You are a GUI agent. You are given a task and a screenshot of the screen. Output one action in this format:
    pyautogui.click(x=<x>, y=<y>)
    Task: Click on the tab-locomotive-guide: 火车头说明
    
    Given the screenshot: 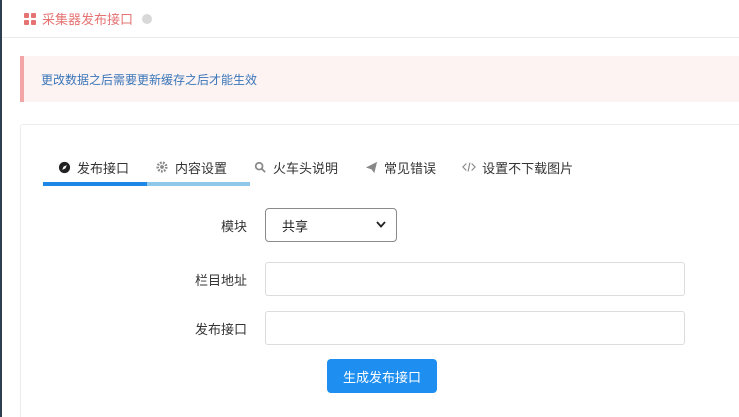 What is the action you would take?
    pyautogui.click(x=294, y=167)
    